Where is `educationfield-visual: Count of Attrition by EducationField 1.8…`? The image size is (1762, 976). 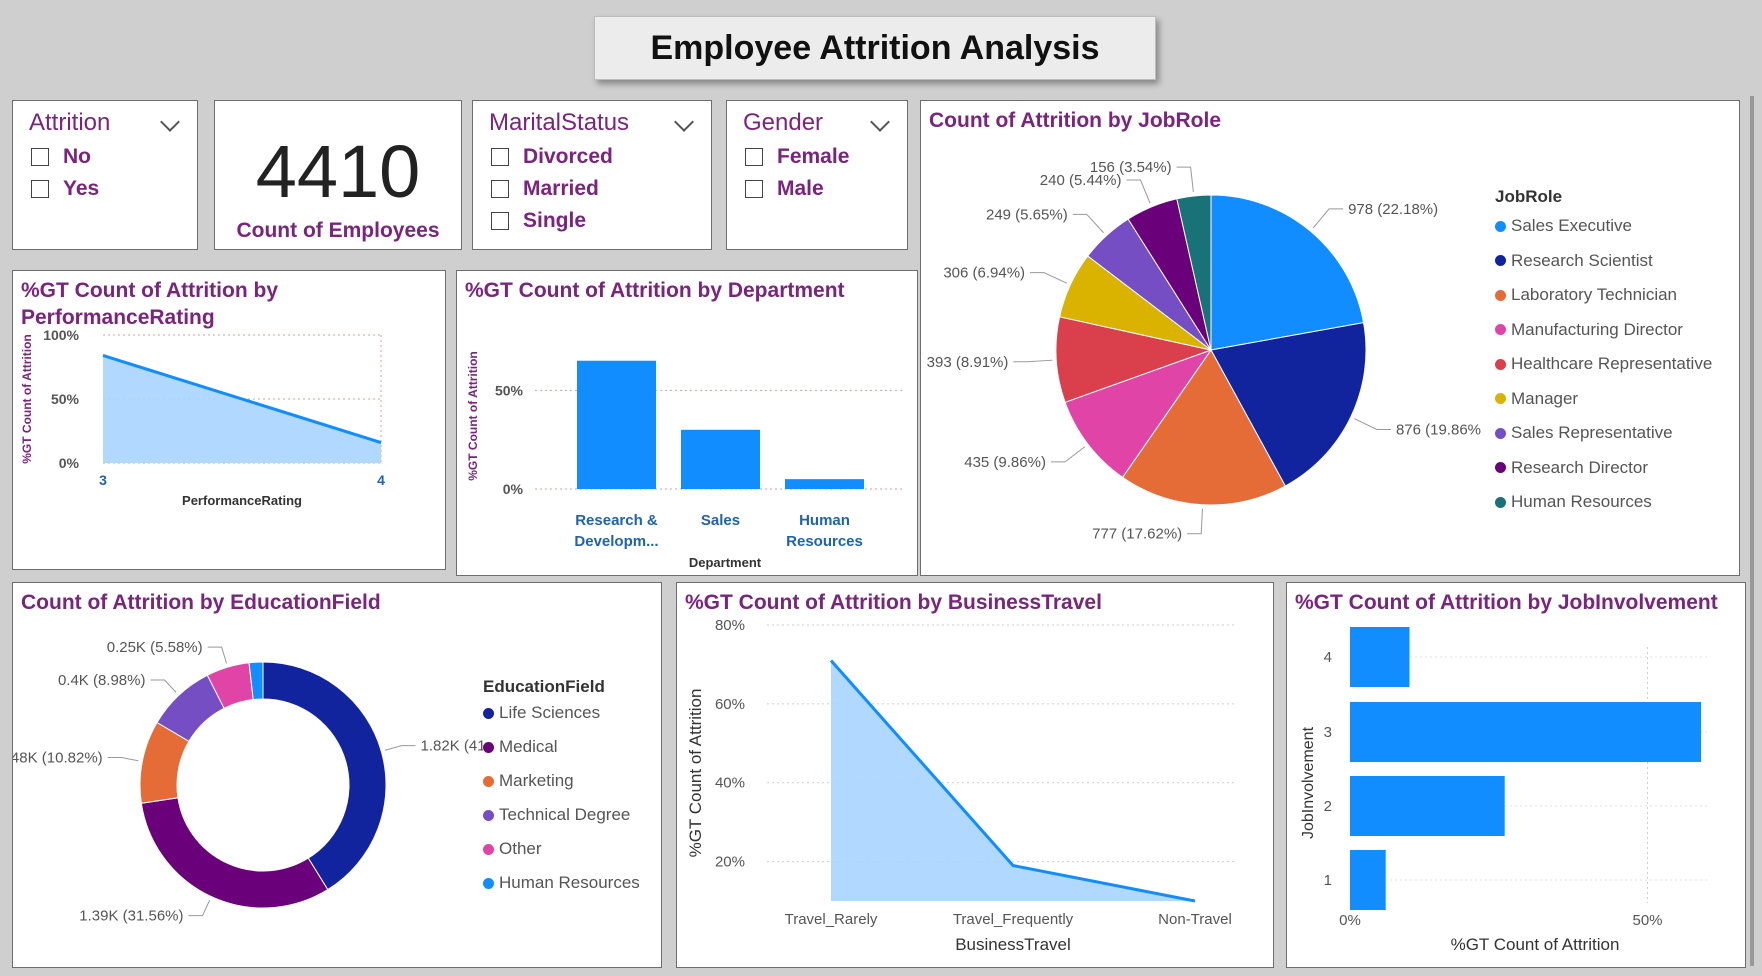 educationfield-visual: Count of Attrition by EducationField 1.8… is located at coordinates (337, 775).